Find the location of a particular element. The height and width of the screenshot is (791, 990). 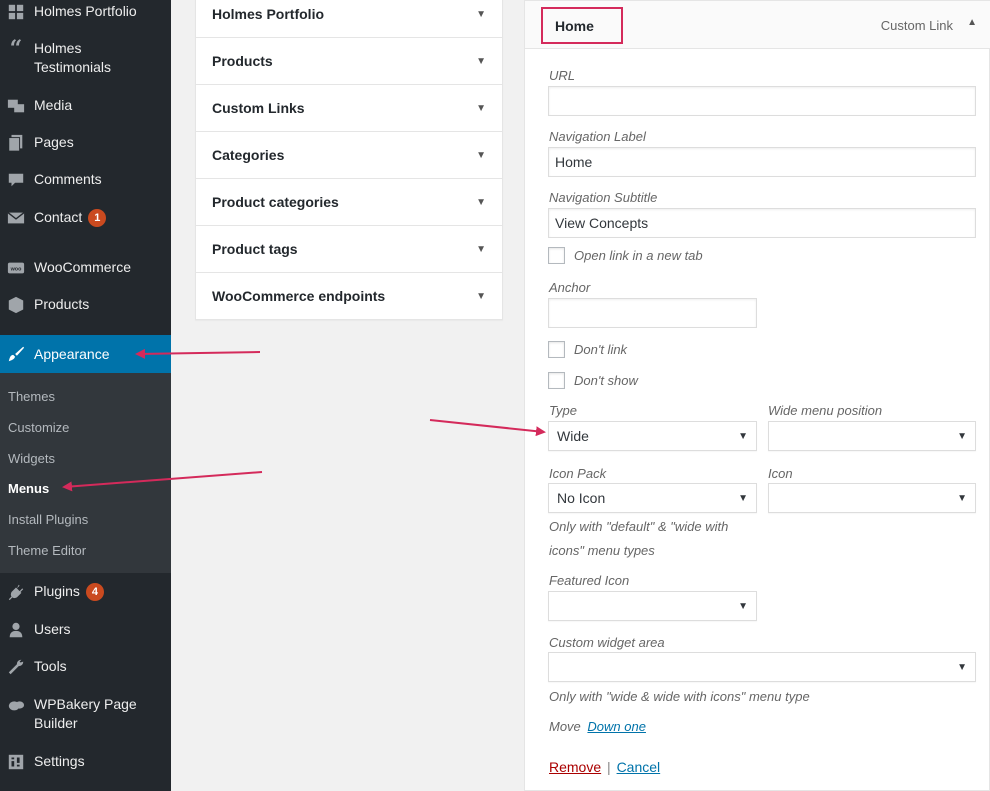

navigation-subtitle-label: Navigation Subtitle is located at coordinates (603, 197).